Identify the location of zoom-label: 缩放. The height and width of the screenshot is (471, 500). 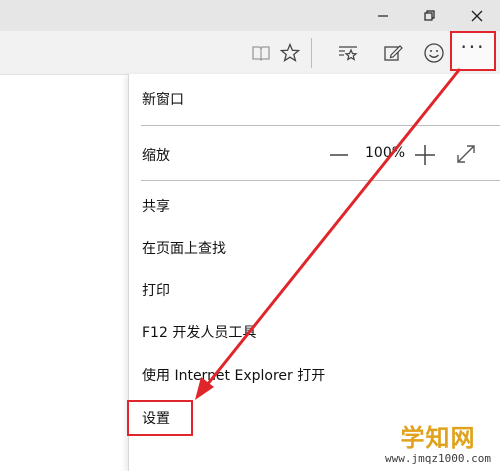
(156, 156).